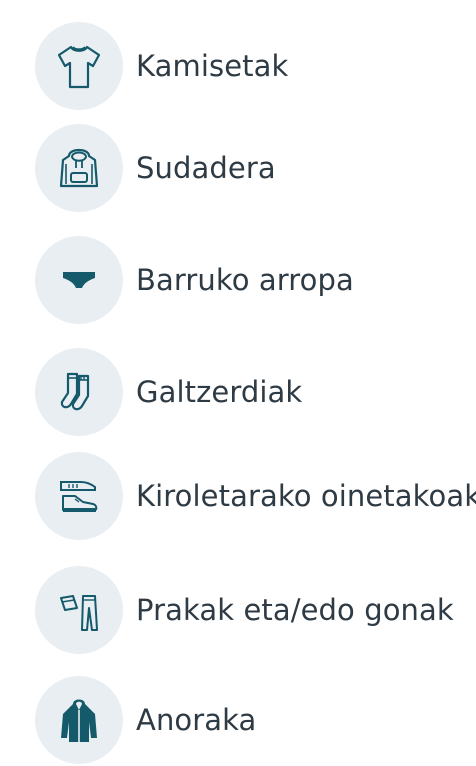 This screenshot has height=766, width=476. I want to click on category-label: Barruko arropa, so click(245, 280).